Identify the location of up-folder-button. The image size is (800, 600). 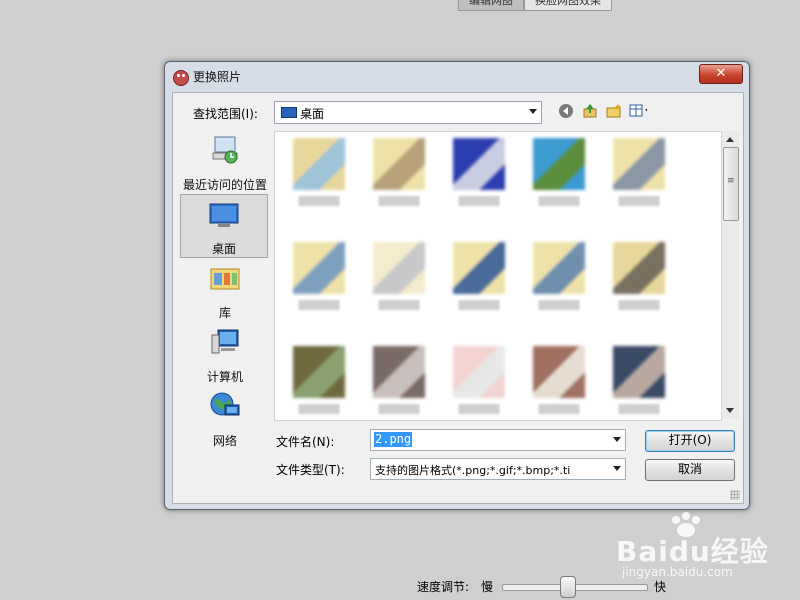
(590, 111).